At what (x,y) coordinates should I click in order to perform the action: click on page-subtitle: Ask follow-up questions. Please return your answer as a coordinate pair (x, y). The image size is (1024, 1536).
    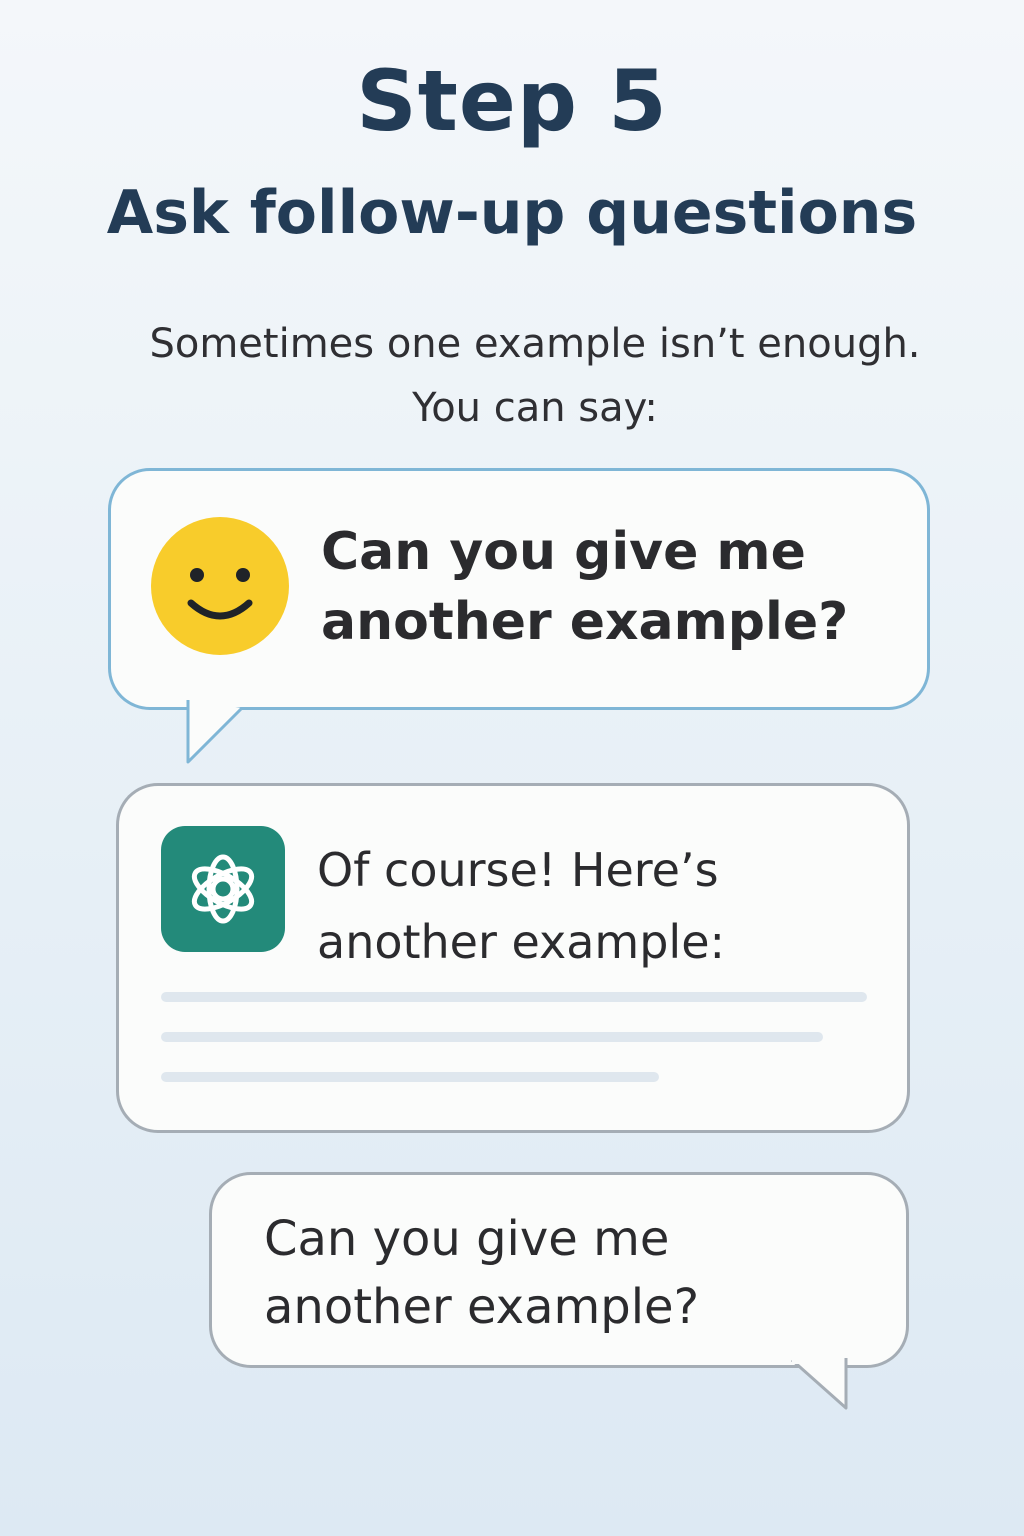
    Looking at the image, I should click on (512, 213).